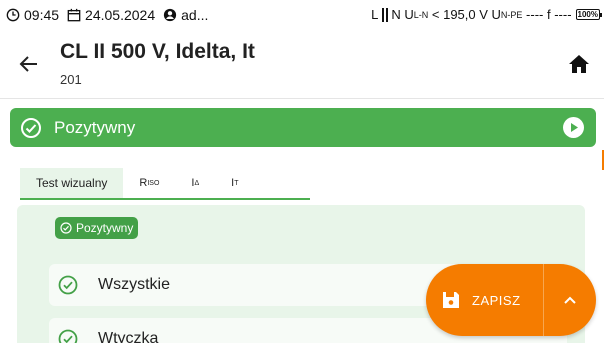 The height and width of the screenshot is (343, 604). Describe the element at coordinates (128, 336) in the screenshot. I see `list-item-label: Wtyczka` at that location.